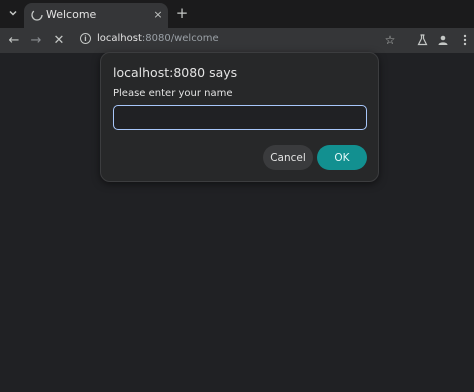  I want to click on stop-icon: ✕, so click(59, 40).